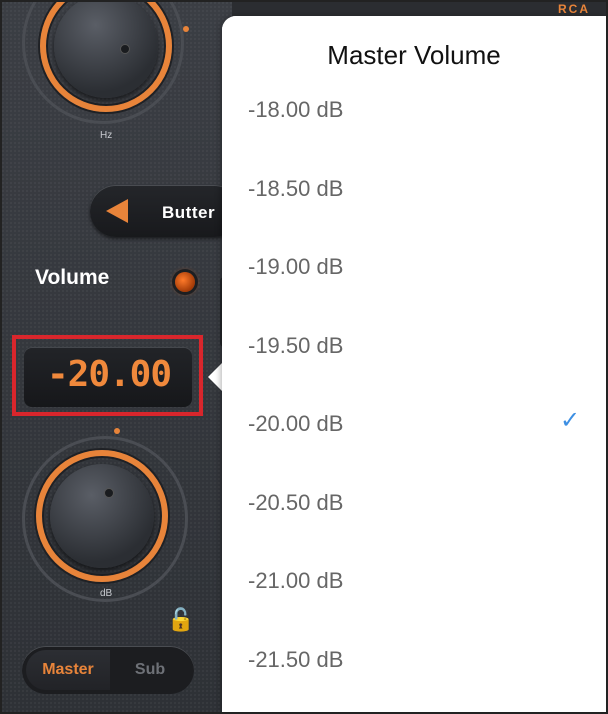 The image size is (608, 714). Describe the element at coordinates (68, 670) in the screenshot. I see `master-tab: Master` at that location.